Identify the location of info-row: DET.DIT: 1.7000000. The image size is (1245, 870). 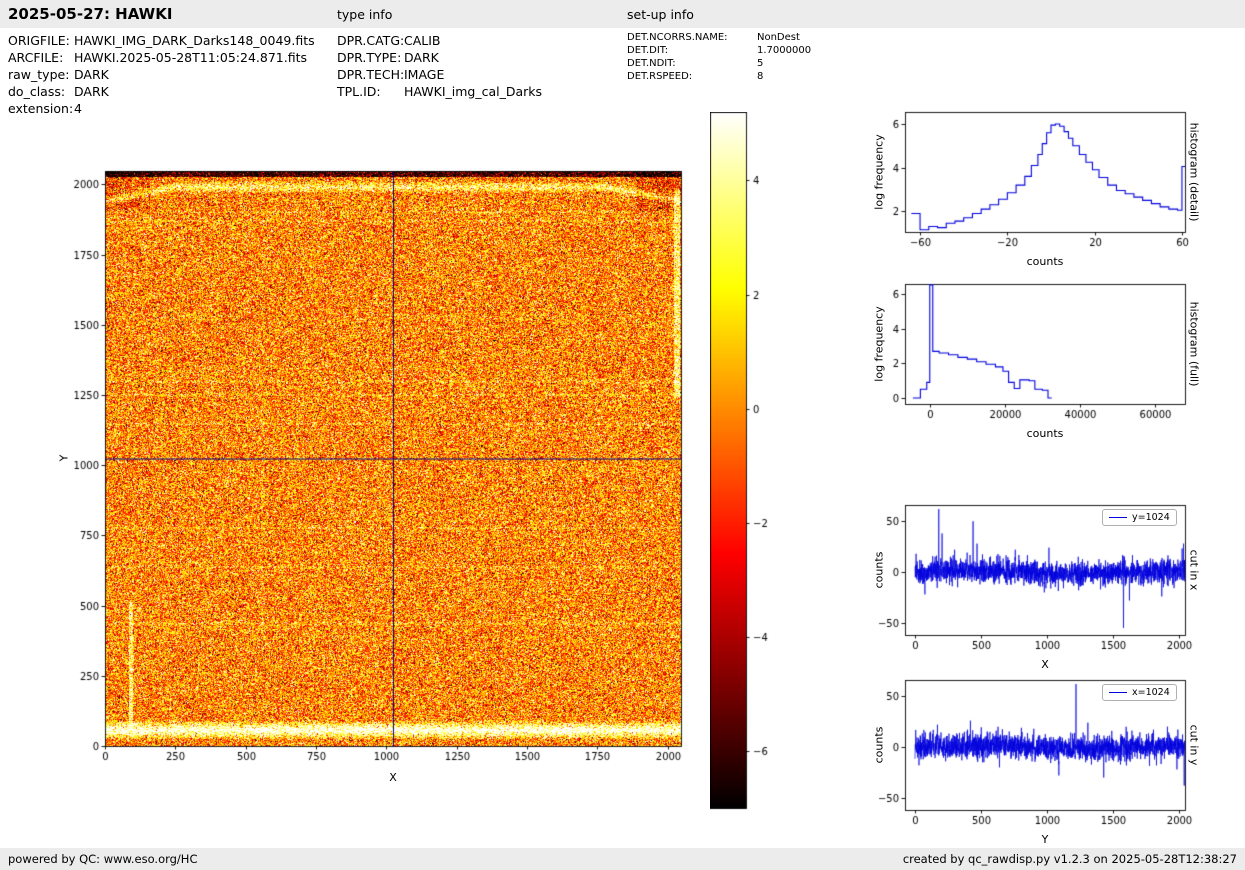
(719, 50).